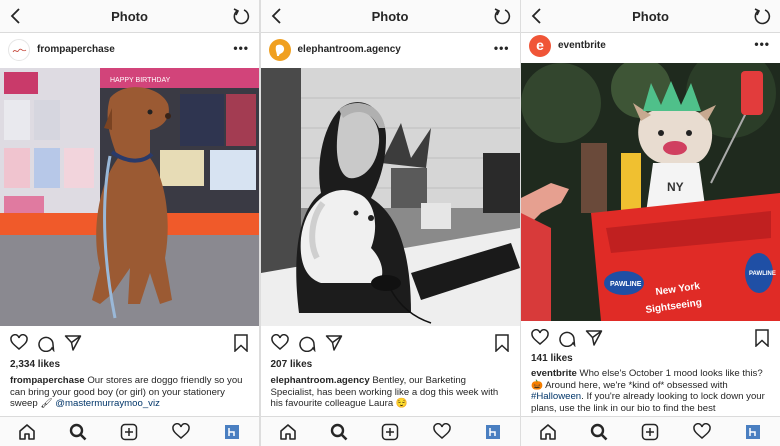 This screenshot has height=446, width=780. I want to click on caption-username: eventbrite, so click(554, 373).